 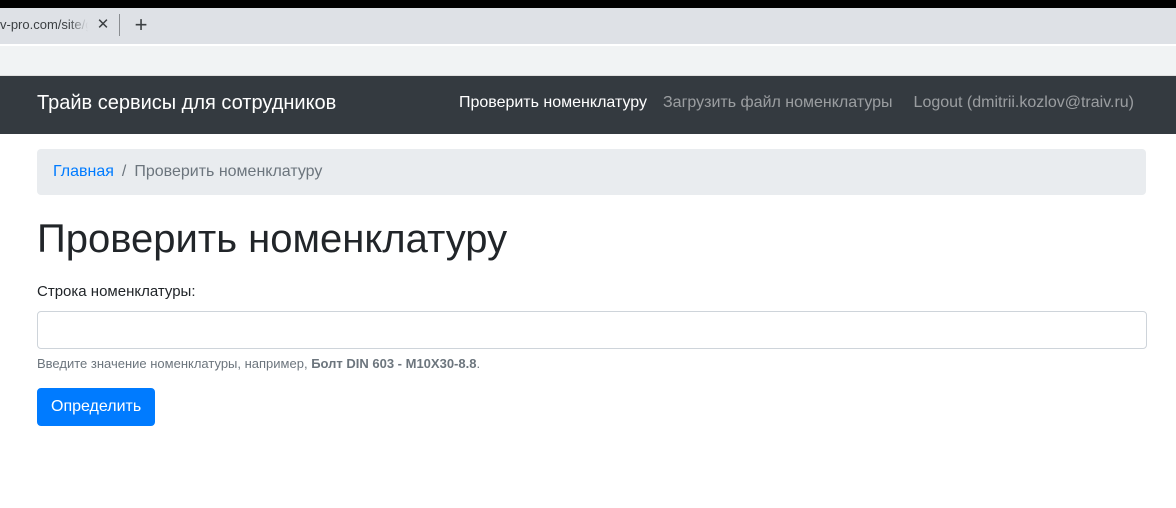 What do you see at coordinates (119, 25) in the screenshot?
I see `tab-separator` at bounding box center [119, 25].